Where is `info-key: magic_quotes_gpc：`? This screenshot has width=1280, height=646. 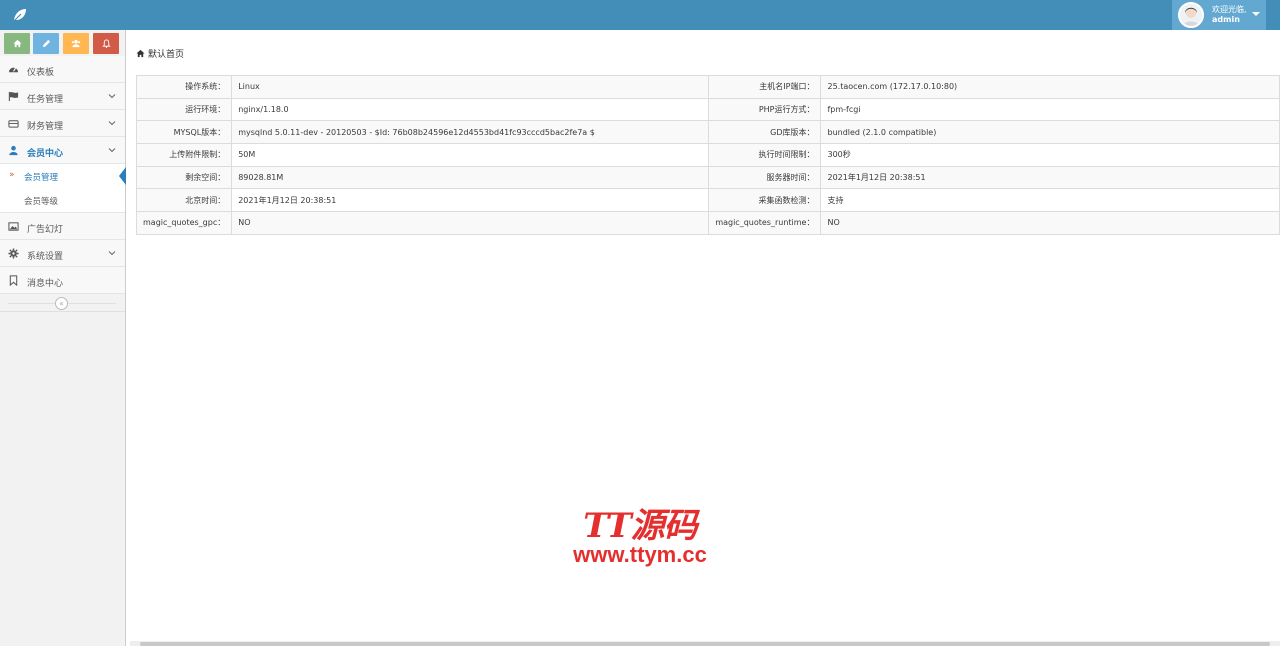 info-key: magic_quotes_gpc： is located at coordinates (184, 223).